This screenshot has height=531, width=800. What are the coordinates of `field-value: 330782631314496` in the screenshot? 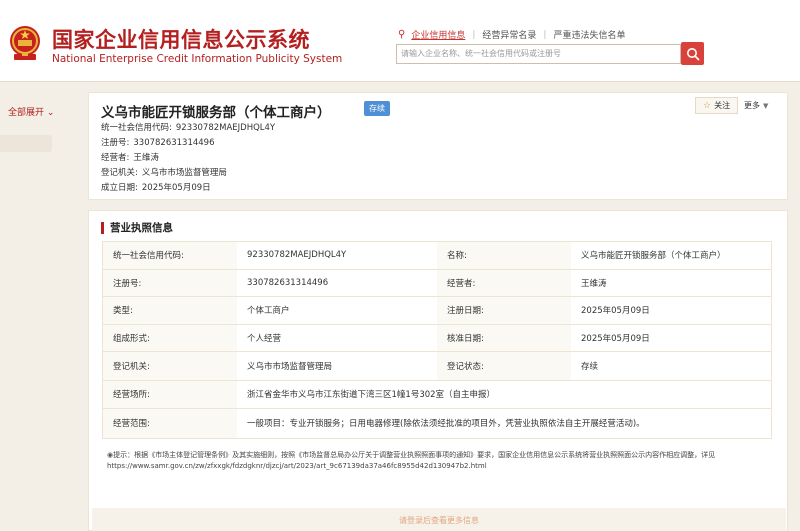 It's located at (174, 143).